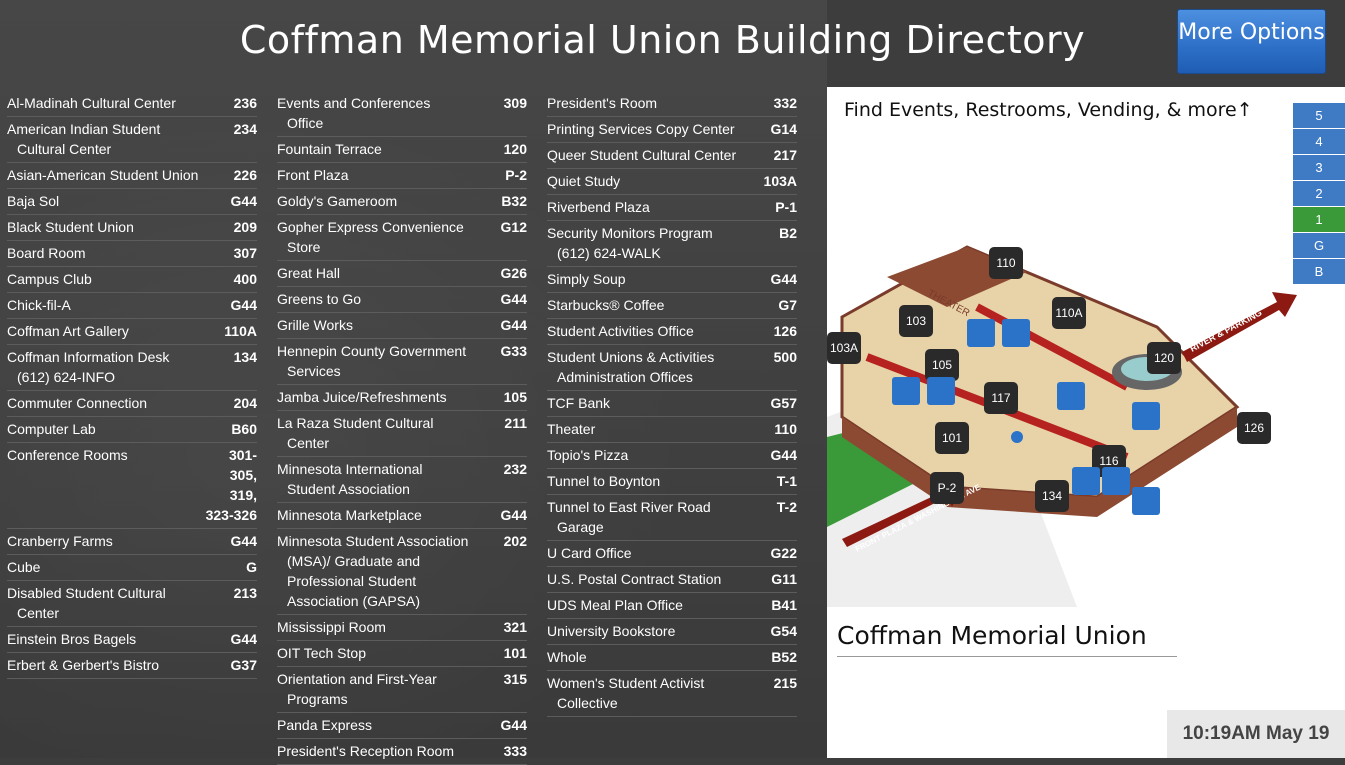 The image size is (1345, 765). I want to click on floor-button-5: 5, so click(1319, 115).